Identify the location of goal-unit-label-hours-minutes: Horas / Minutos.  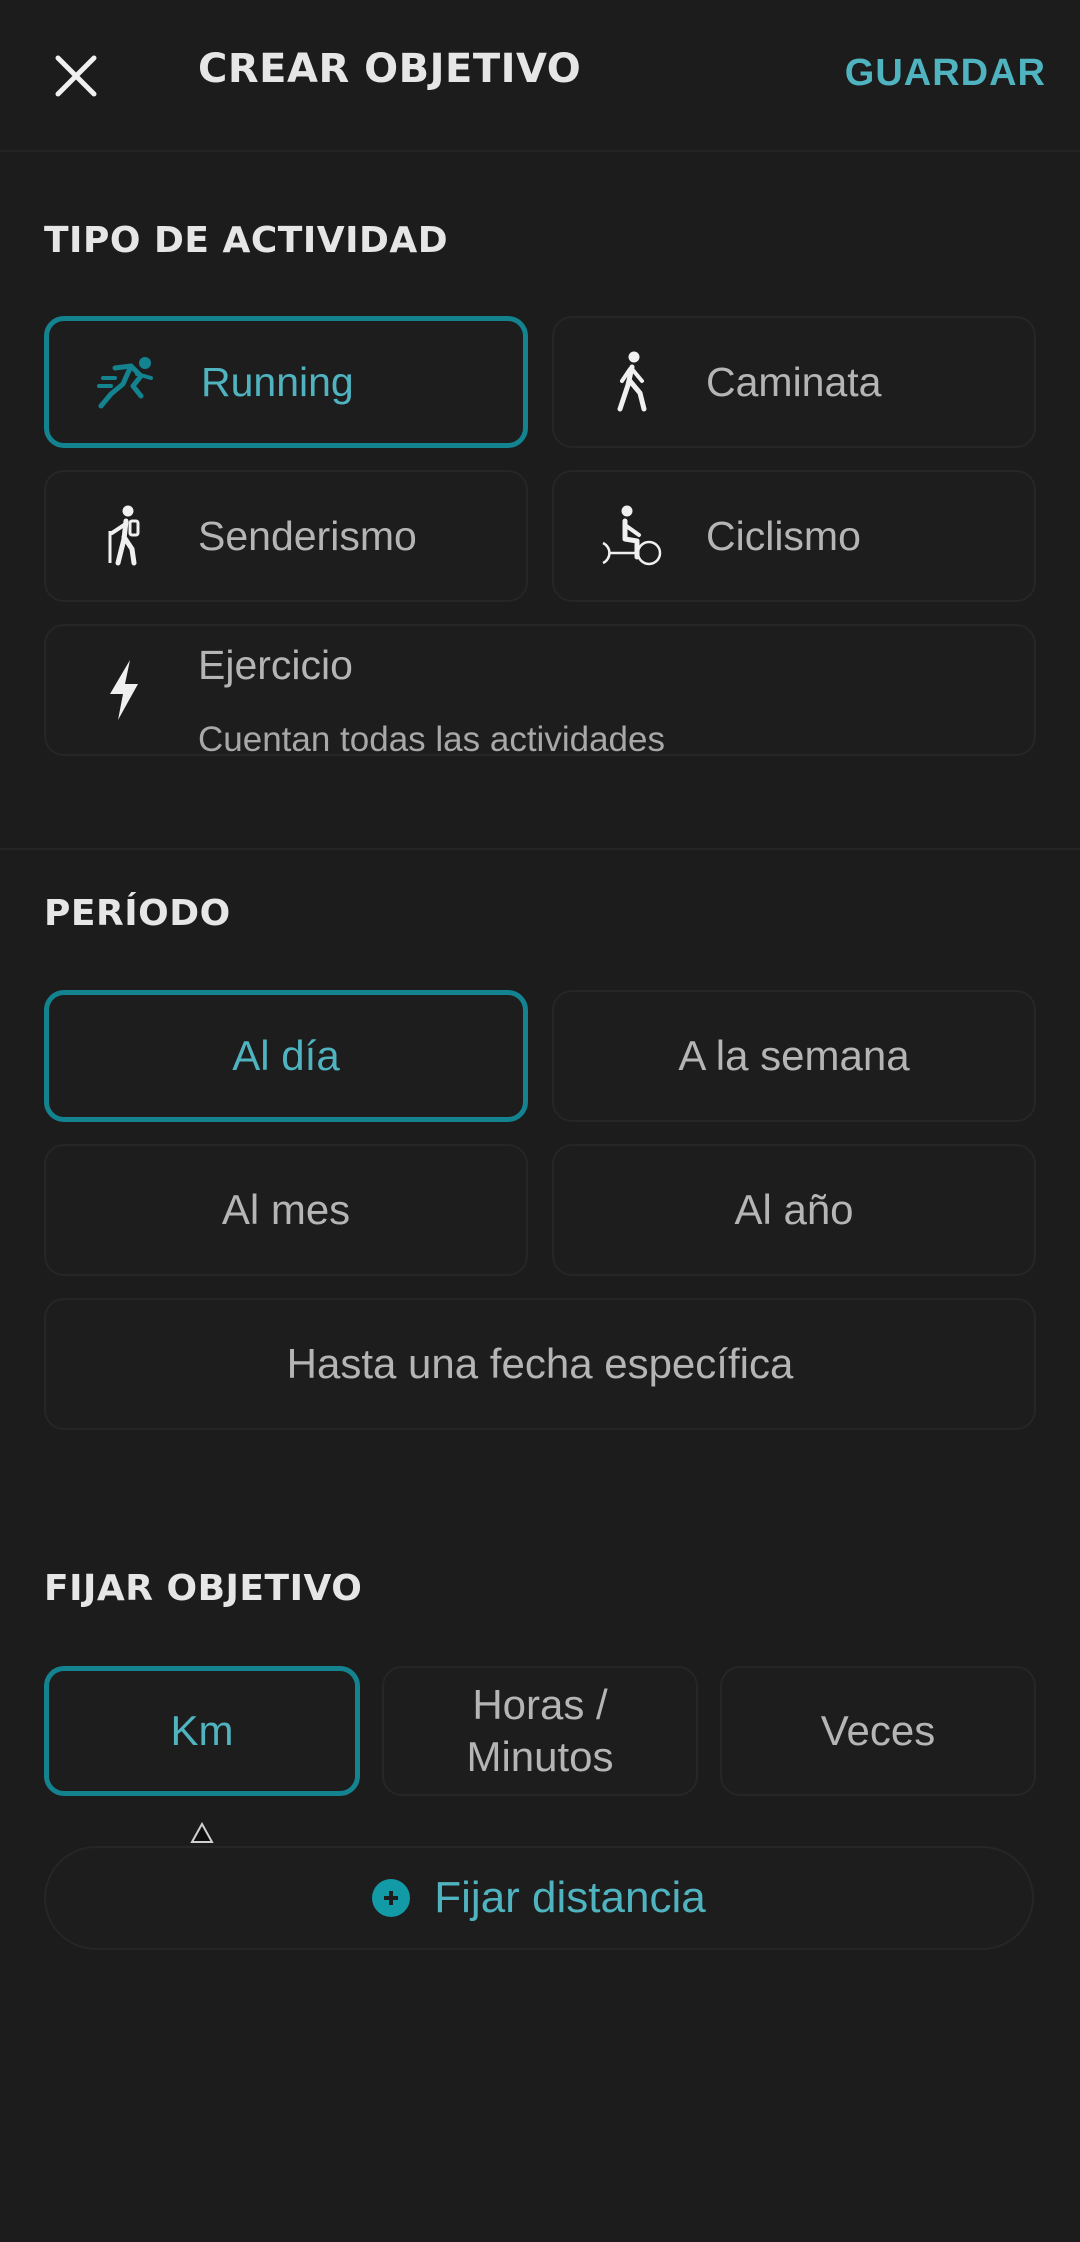
(540, 1730).